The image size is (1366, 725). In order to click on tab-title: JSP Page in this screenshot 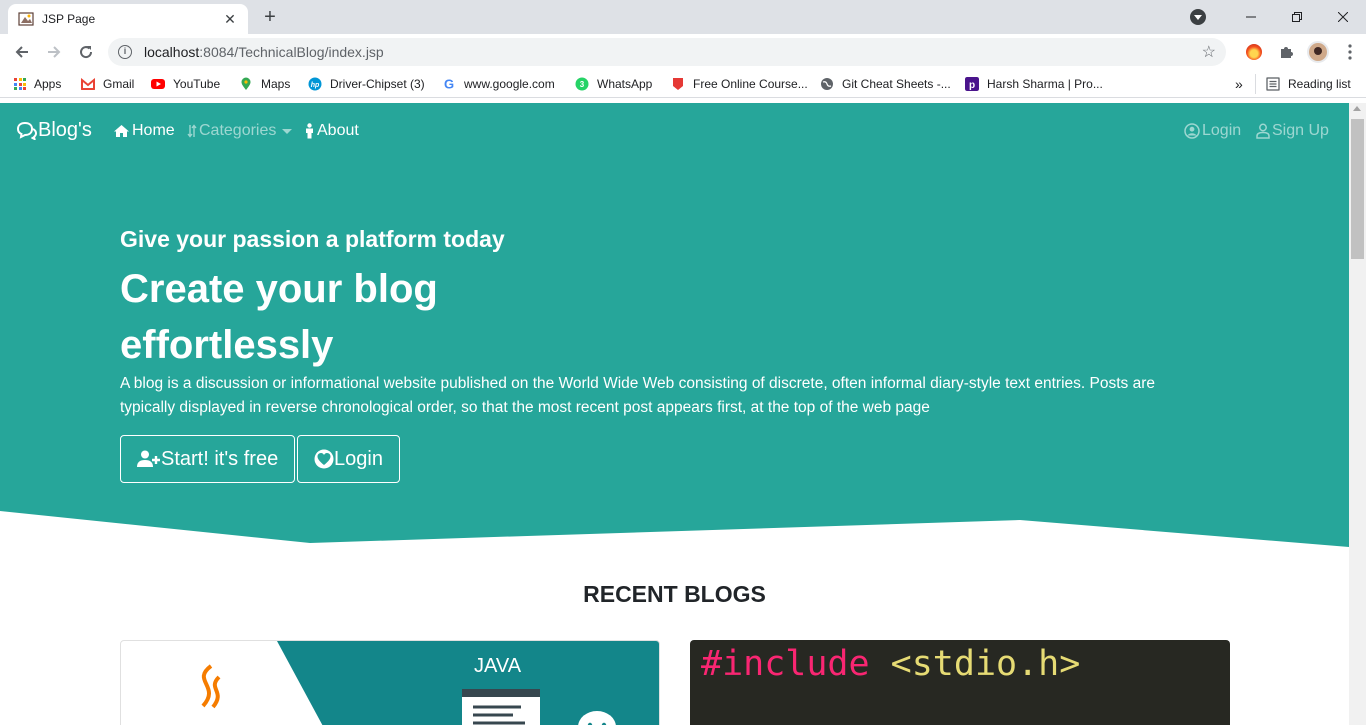, I will do `click(69, 19)`.